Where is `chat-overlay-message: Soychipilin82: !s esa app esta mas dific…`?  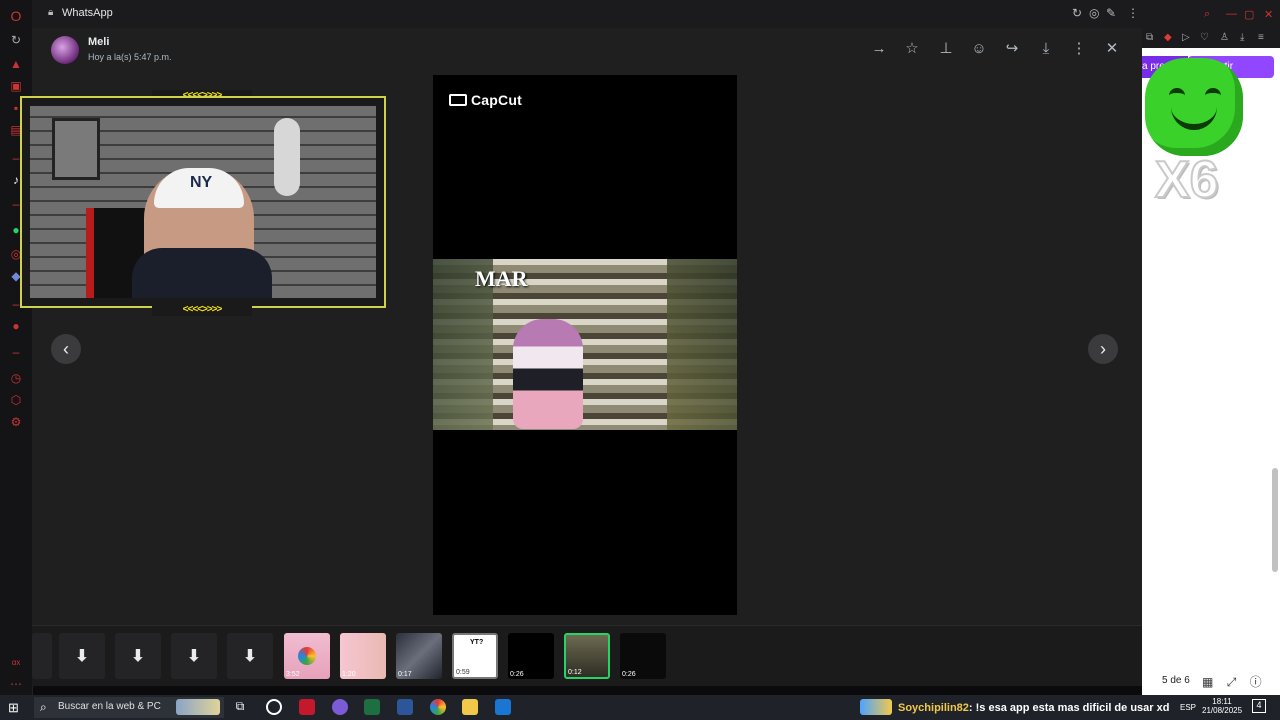 chat-overlay-message: Soychipilin82: !s esa app esta mas dific… is located at coordinates (1033, 708).